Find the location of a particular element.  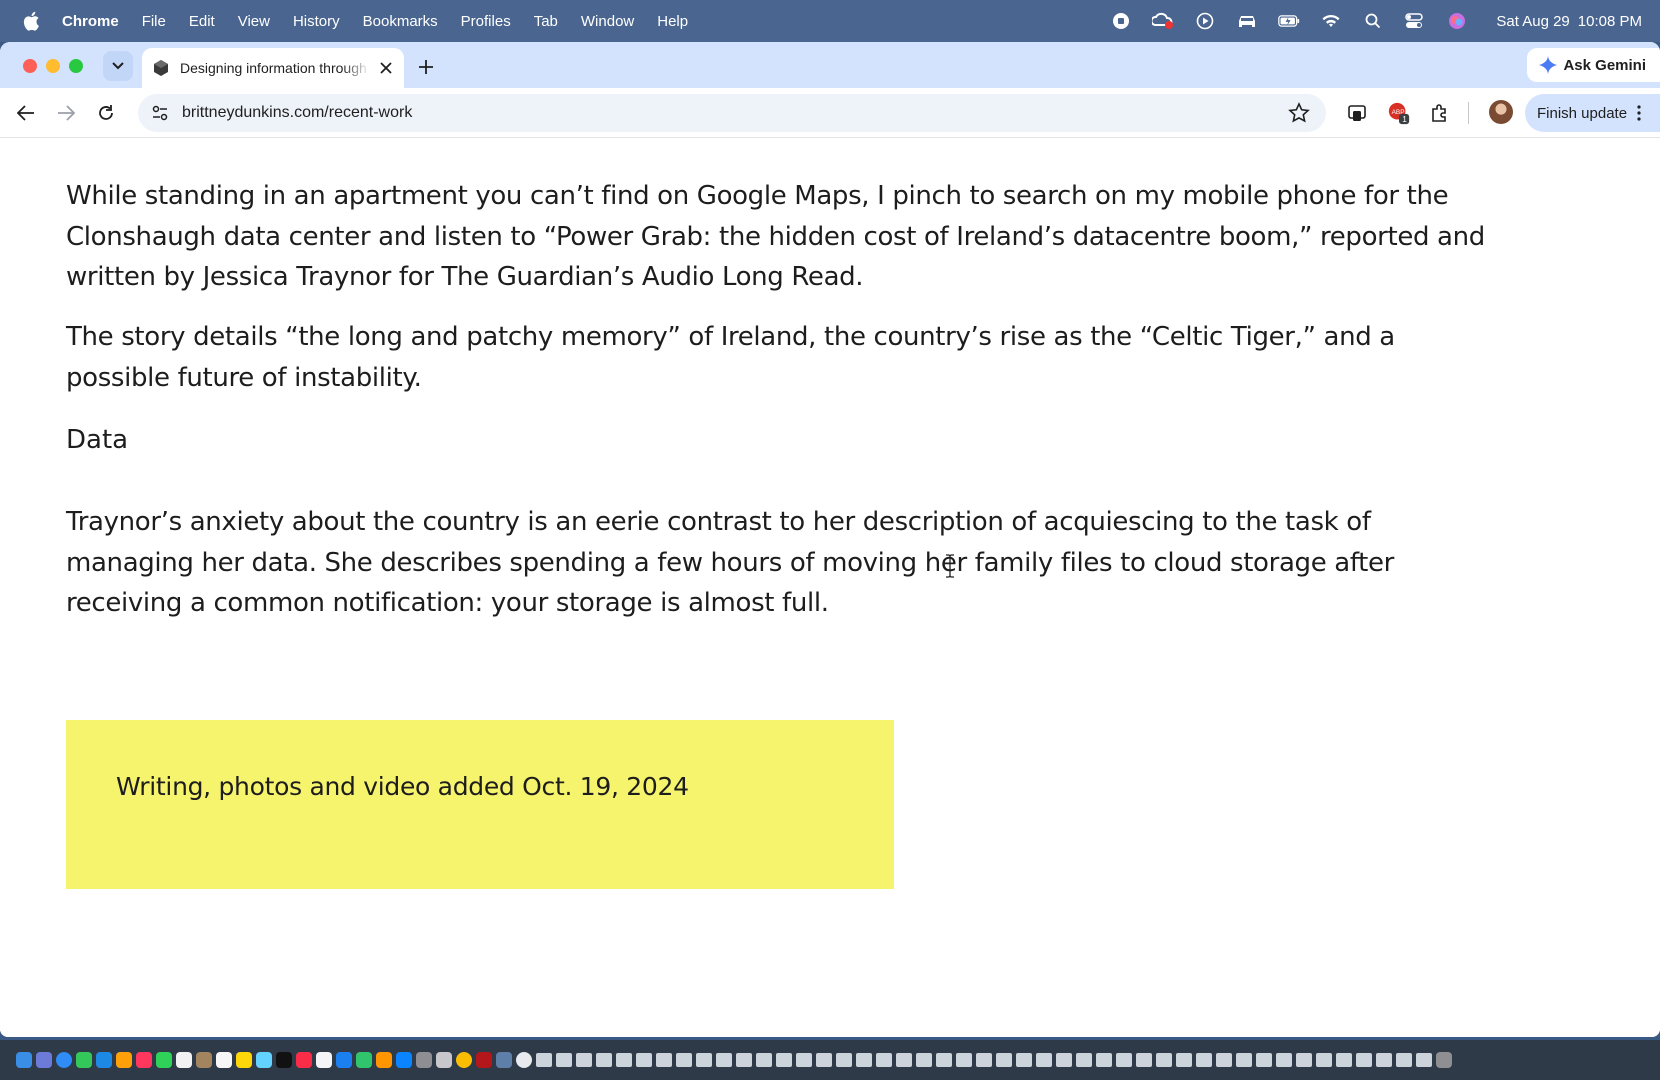

trash-icon is located at coordinates (1444, 1060).